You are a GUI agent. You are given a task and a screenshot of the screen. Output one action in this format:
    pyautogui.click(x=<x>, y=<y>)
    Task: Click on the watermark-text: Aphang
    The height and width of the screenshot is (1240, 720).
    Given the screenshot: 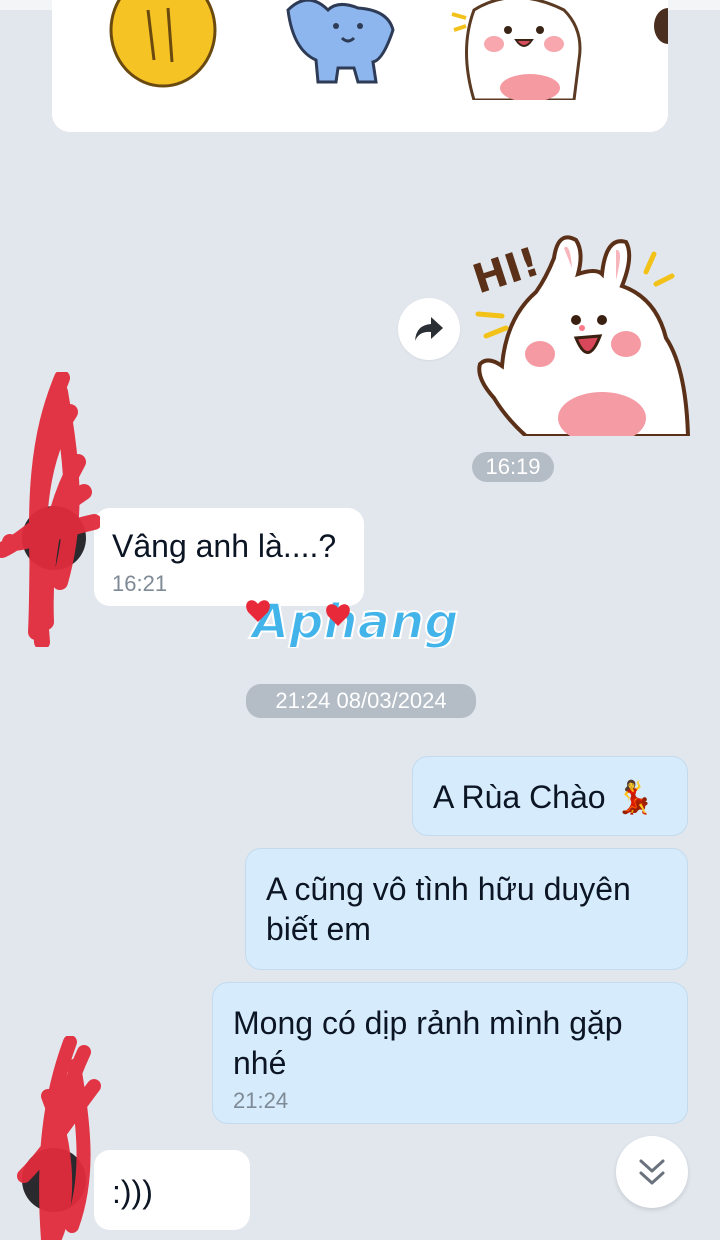 What is the action you would take?
    pyautogui.click(x=353, y=621)
    